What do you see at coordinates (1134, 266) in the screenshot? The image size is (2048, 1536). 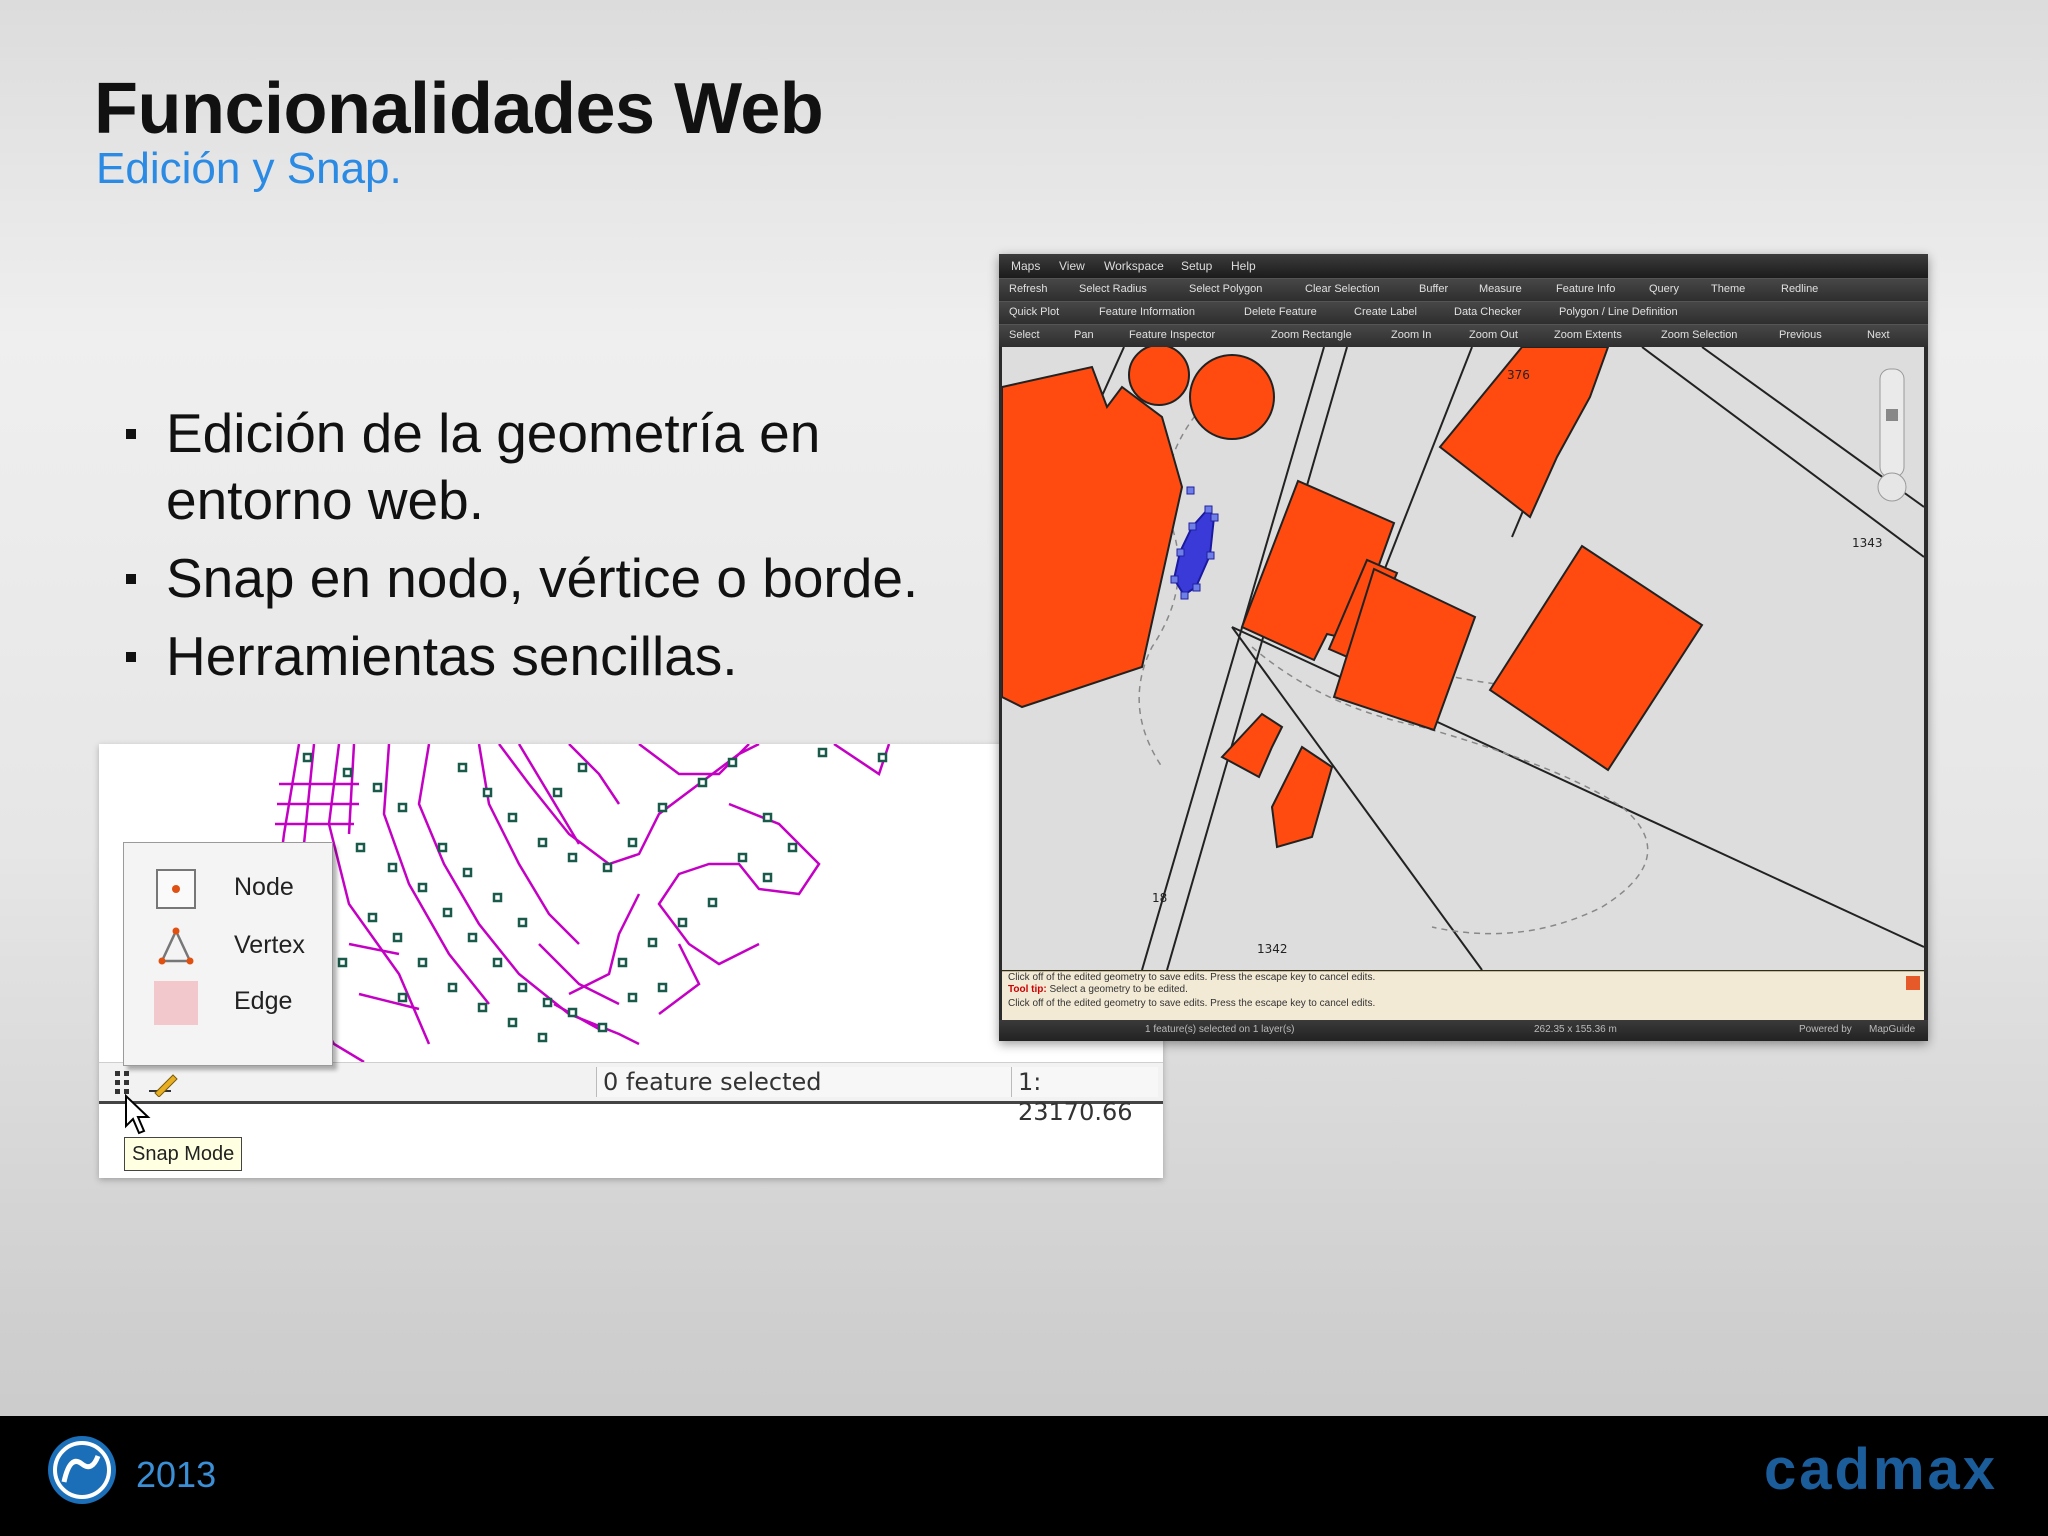 I see `menu-workspace: Workspace` at bounding box center [1134, 266].